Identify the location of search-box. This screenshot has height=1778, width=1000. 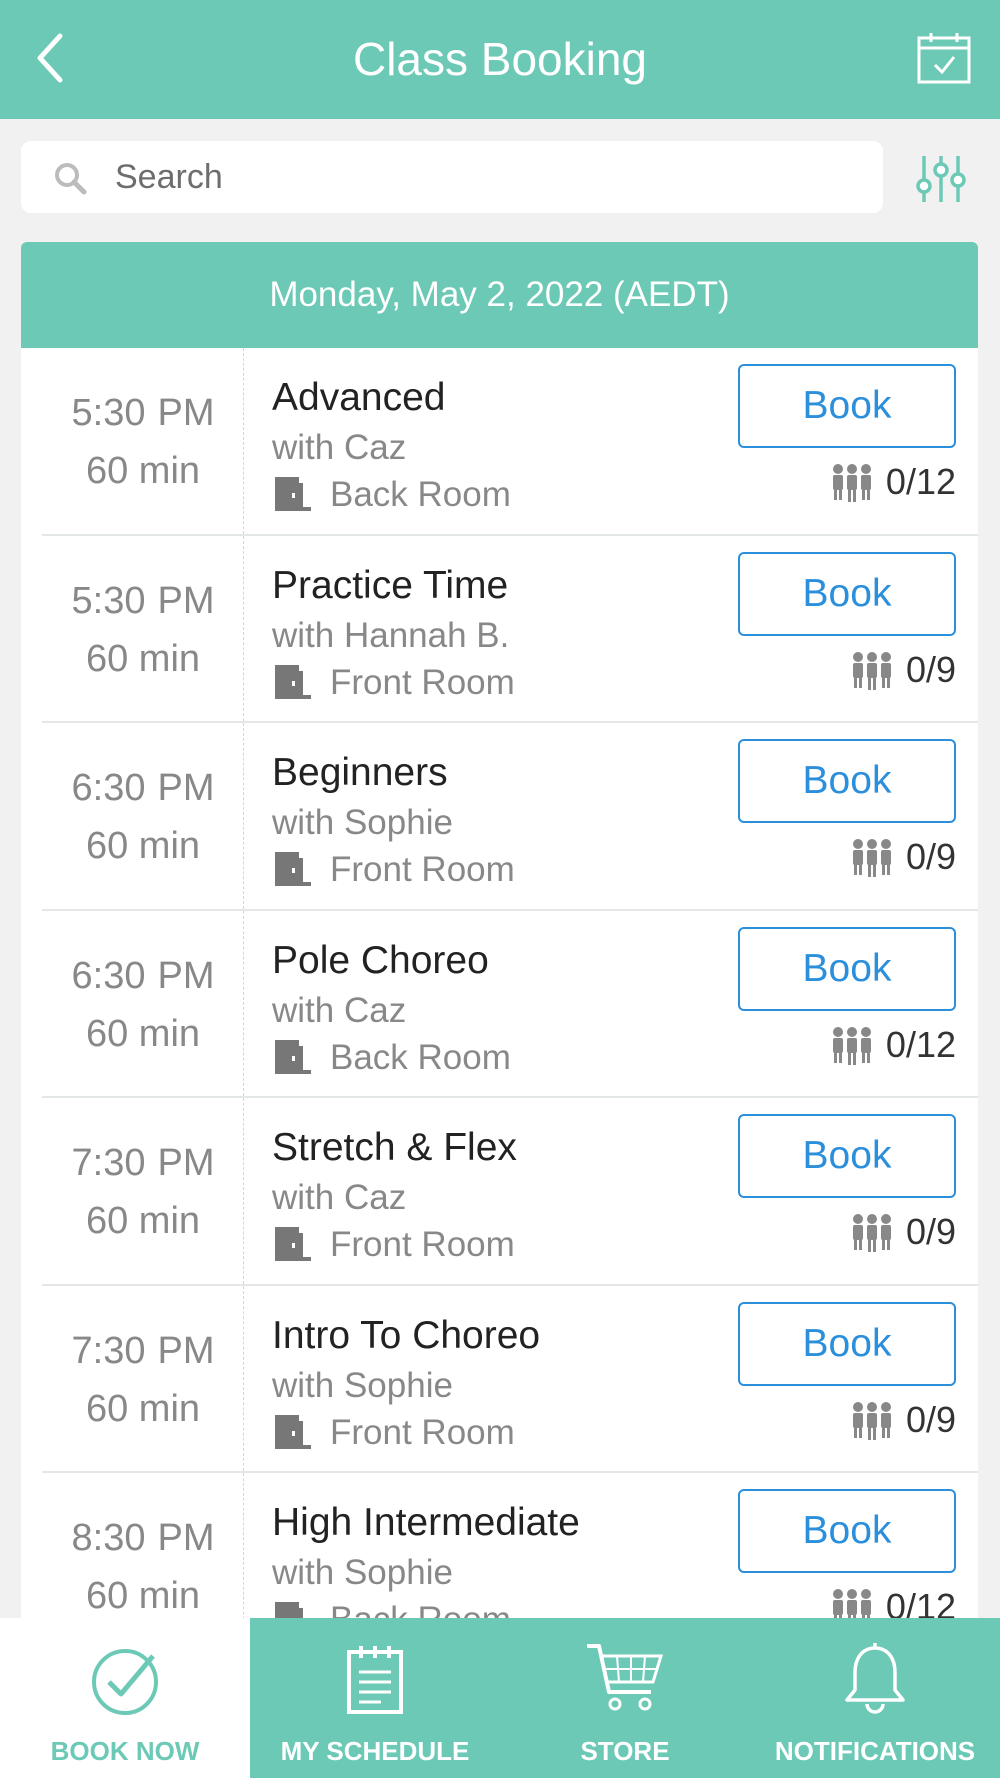
(452, 177).